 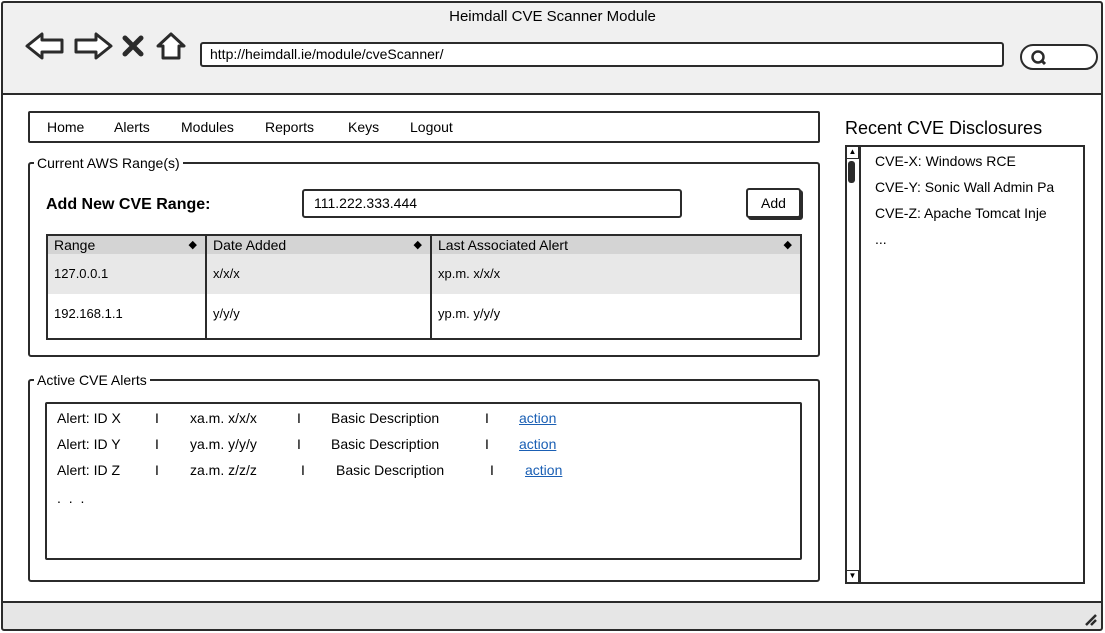 What do you see at coordinates (431, 127) in the screenshot?
I see `menu-item-logout: Logout` at bounding box center [431, 127].